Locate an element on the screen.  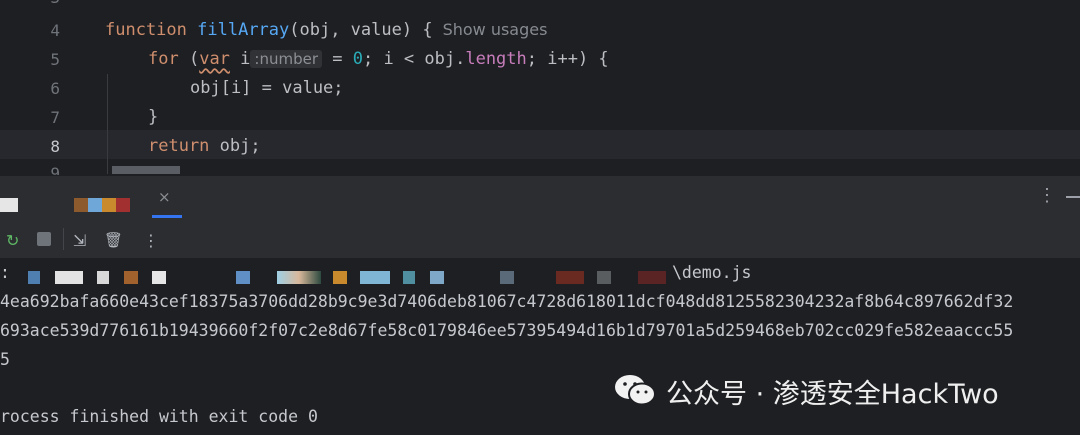
code-line-6: obj[i] = value; is located at coordinates (267, 88).